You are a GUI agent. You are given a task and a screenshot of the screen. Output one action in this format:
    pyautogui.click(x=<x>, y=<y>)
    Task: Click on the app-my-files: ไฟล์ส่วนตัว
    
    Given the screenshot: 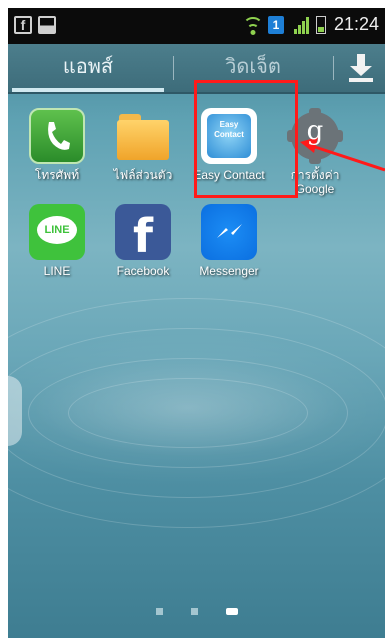 What is the action you would take?
    pyautogui.click(x=143, y=145)
    